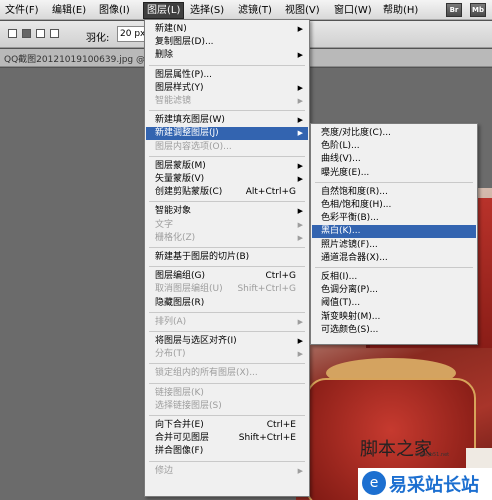  What do you see at coordinates (227, 438) in the screenshot?
I see `menu-item: 合并可见图层 Shift+Ctrl+E` at bounding box center [227, 438].